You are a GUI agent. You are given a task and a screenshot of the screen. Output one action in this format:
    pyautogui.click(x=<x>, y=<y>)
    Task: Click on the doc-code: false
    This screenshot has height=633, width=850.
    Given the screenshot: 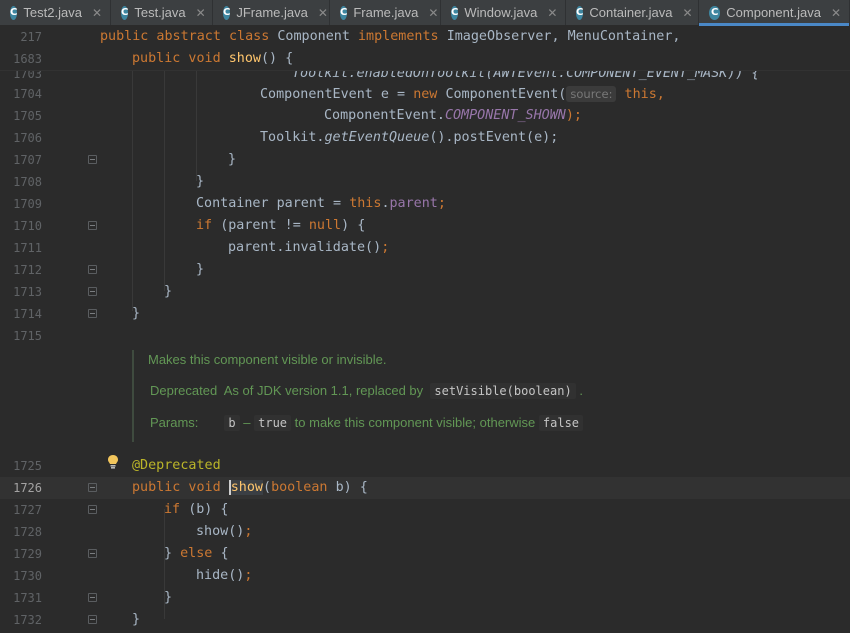 What is the action you would take?
    pyautogui.click(x=561, y=423)
    